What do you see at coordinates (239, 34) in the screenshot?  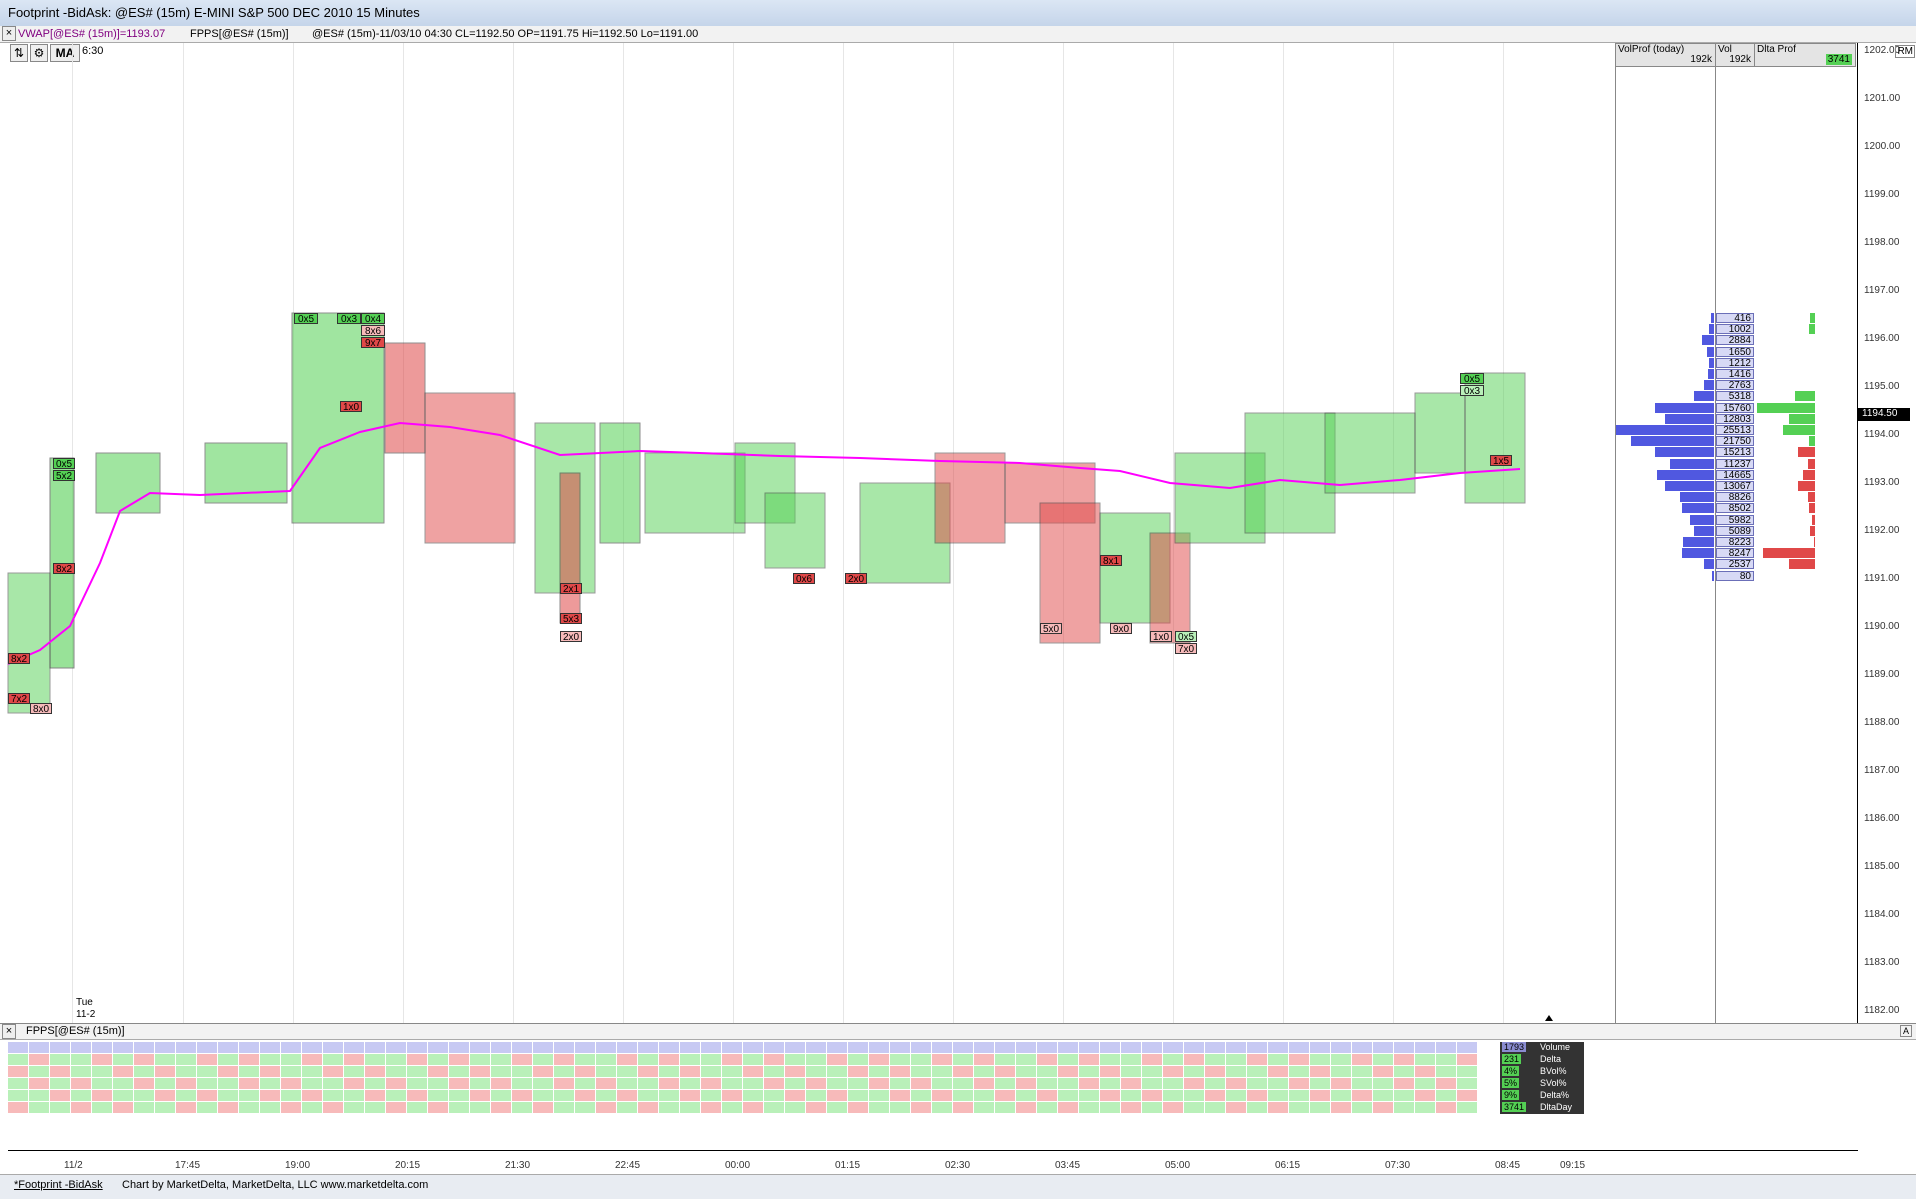 I see `fpps-indicator: FPPS[@ES# (15m)]` at bounding box center [239, 34].